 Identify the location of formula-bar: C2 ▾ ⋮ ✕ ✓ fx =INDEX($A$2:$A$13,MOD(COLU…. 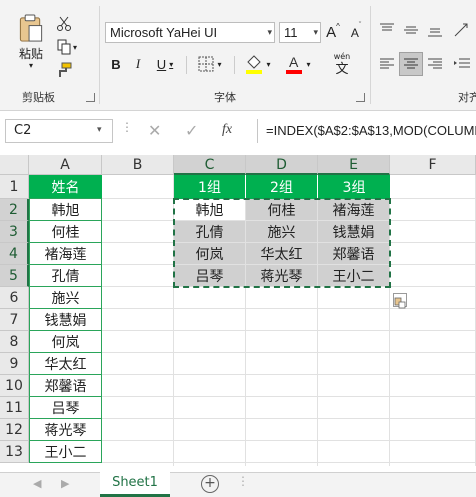
(238, 131).